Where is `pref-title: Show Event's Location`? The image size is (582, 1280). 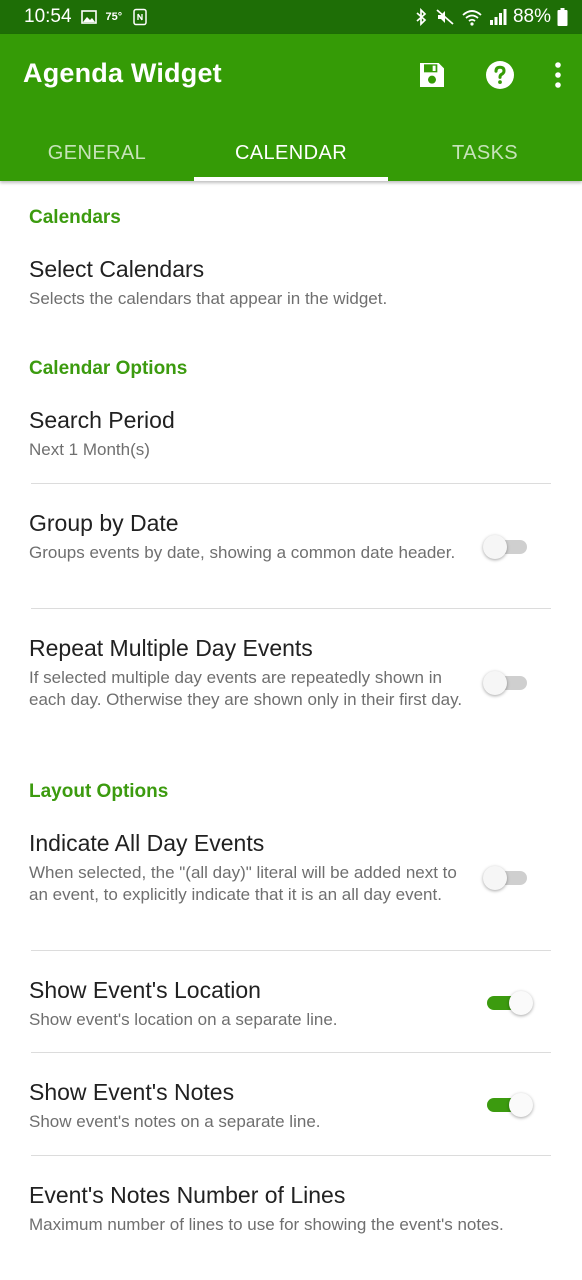
pref-title: Show Event's Location is located at coordinates (145, 990).